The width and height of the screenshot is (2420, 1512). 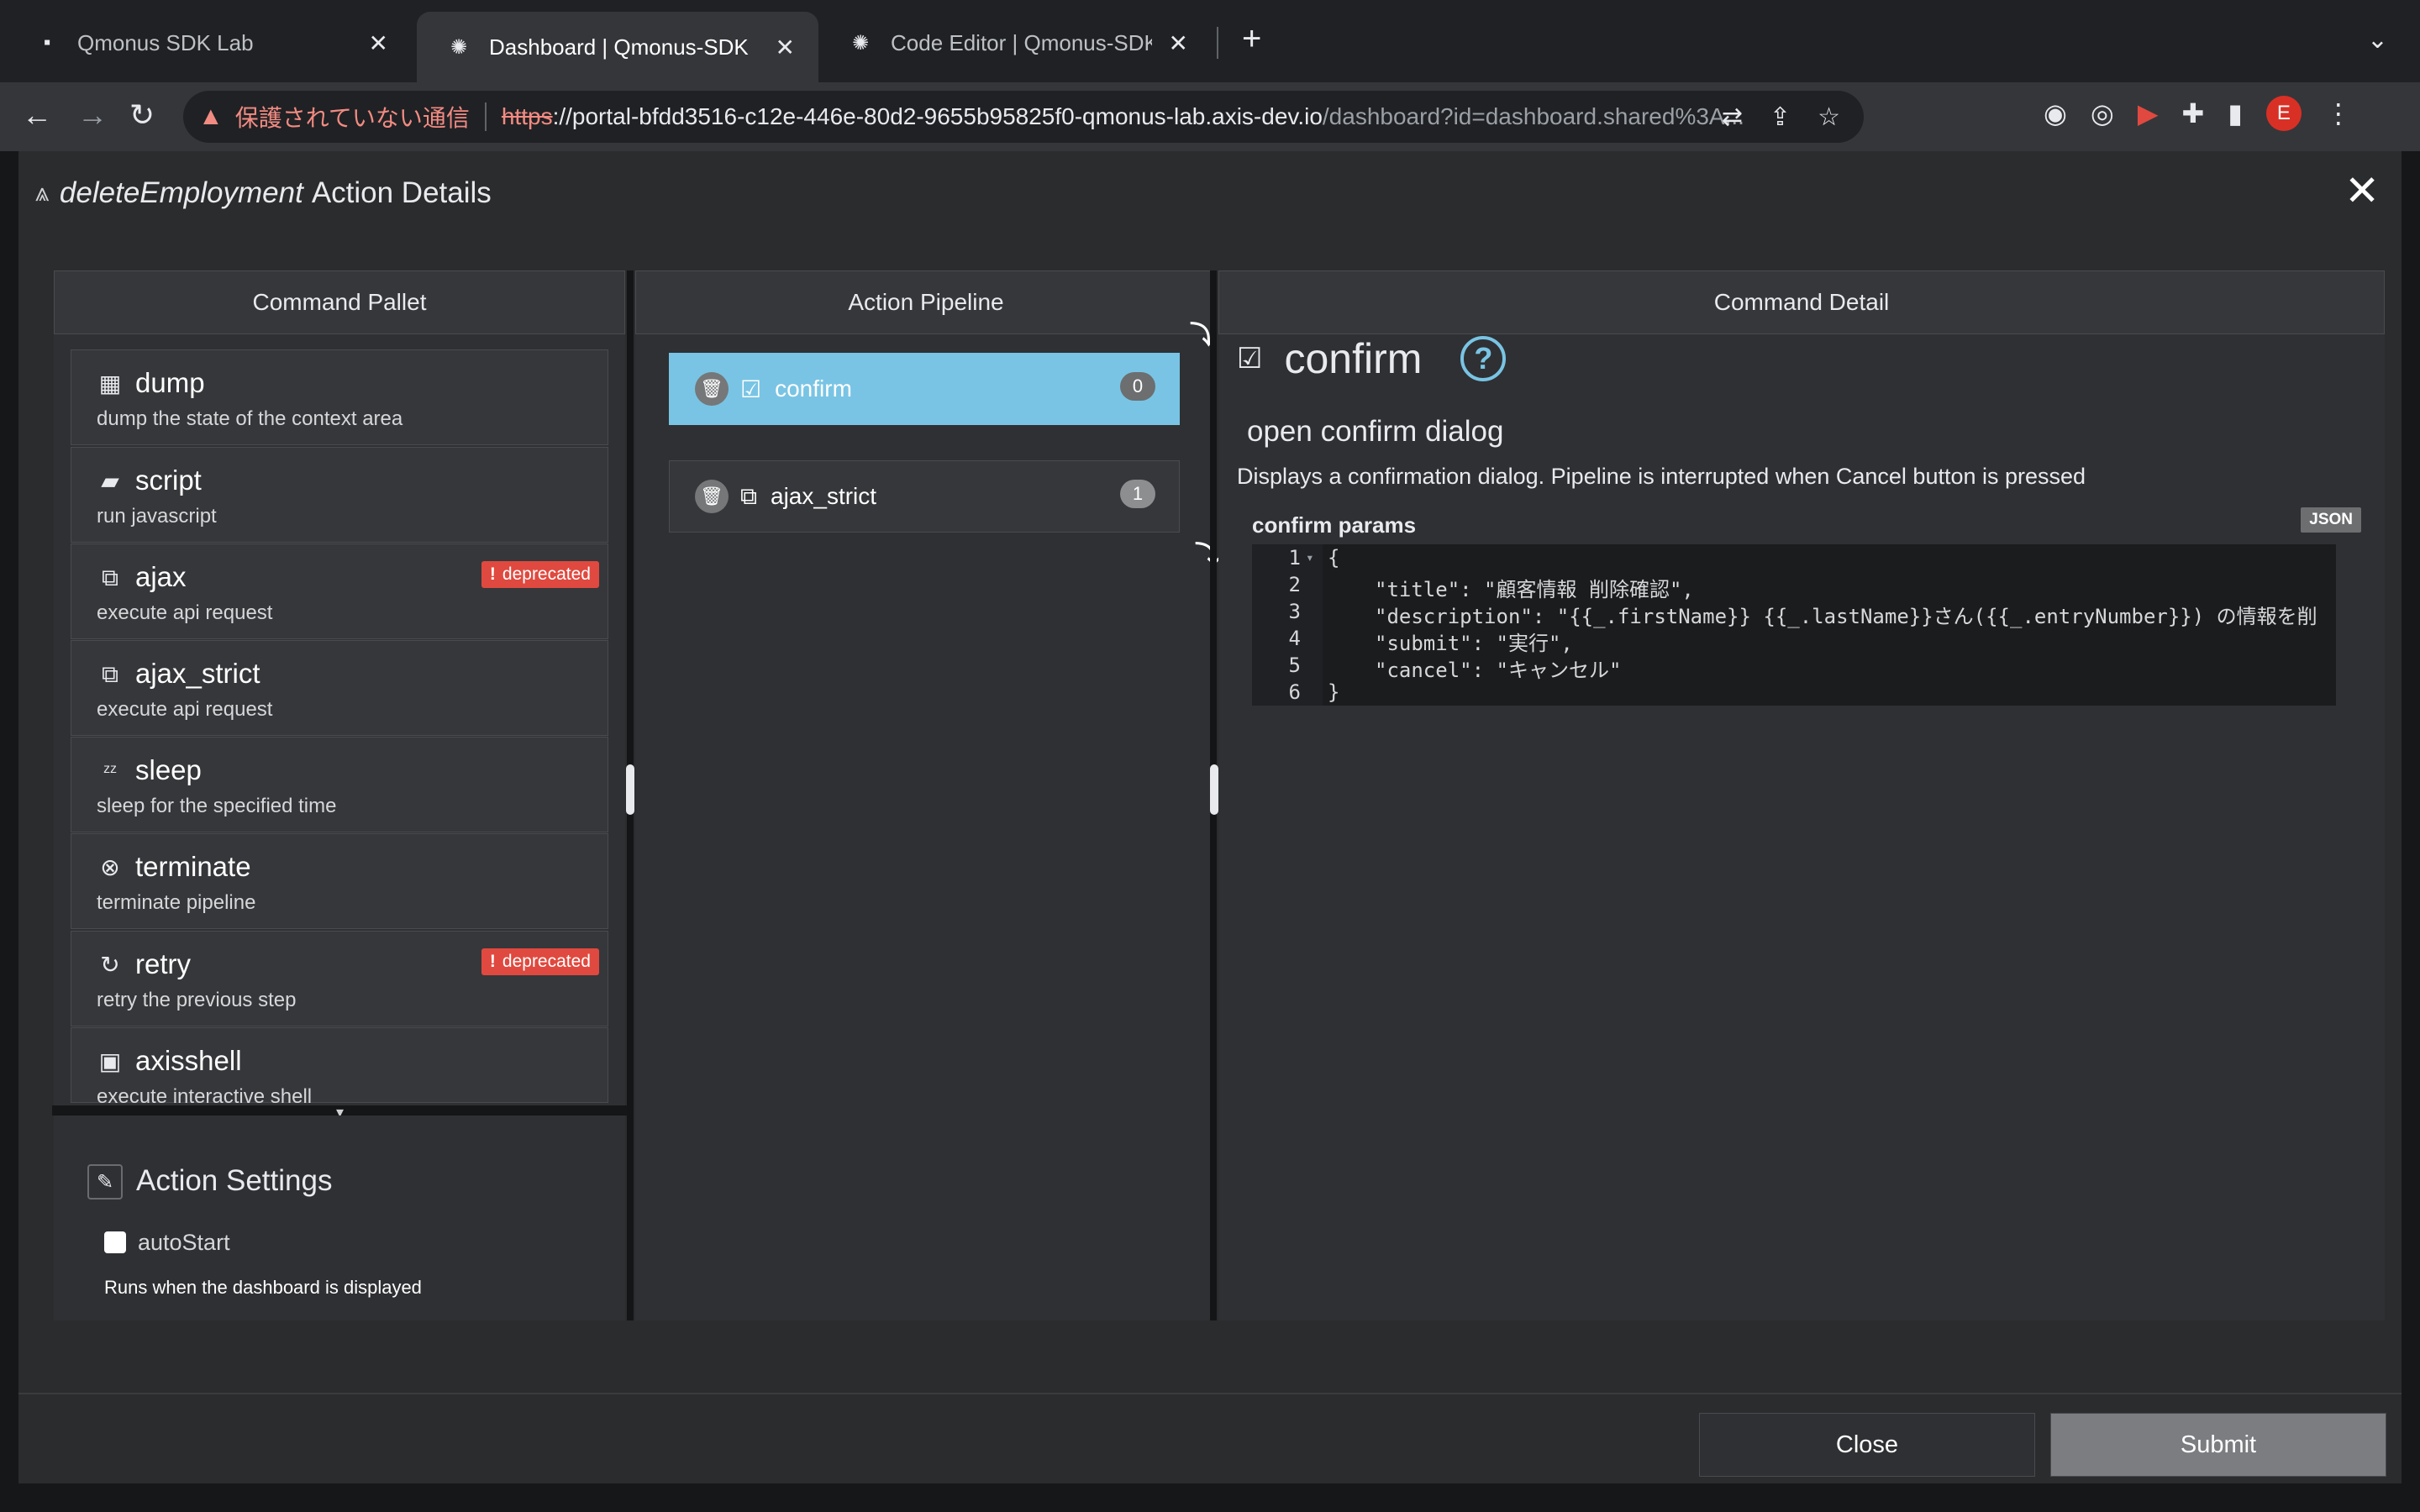 What do you see at coordinates (925, 389) in the screenshot?
I see `pipeline-step-confirm: 🗑 ☑ confirm 0` at bounding box center [925, 389].